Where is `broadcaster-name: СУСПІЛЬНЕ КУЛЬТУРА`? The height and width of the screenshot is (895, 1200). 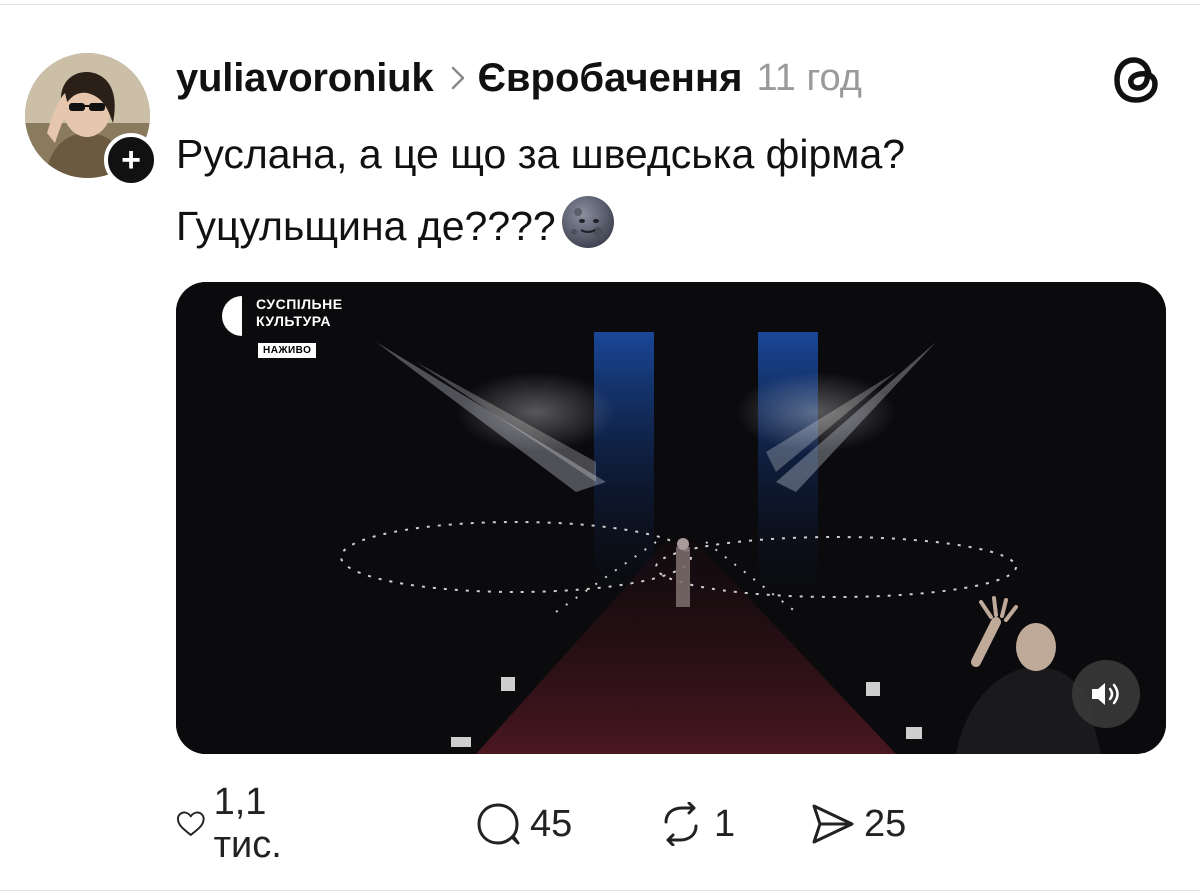
broadcaster-name: СУСПІЛЬНЕ КУЛЬТУРА is located at coordinates (299, 313).